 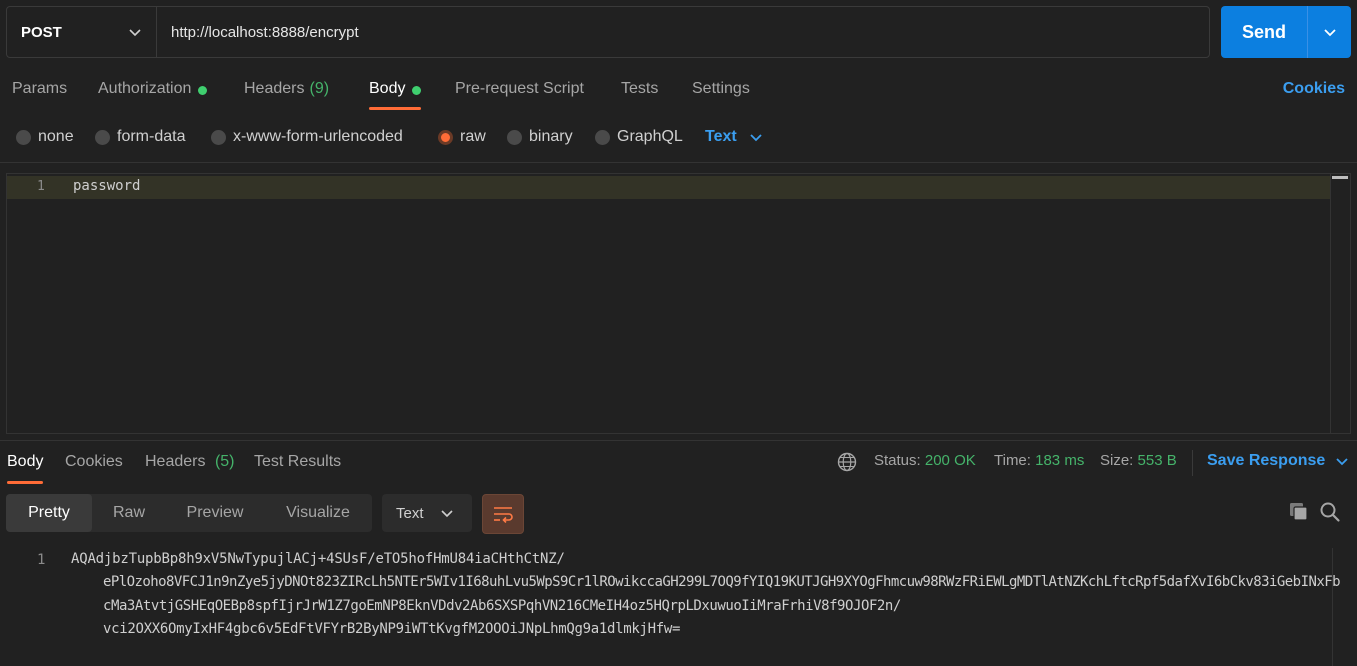 What do you see at coordinates (94, 467) in the screenshot?
I see `resp-tab-cookies: Cookies` at bounding box center [94, 467].